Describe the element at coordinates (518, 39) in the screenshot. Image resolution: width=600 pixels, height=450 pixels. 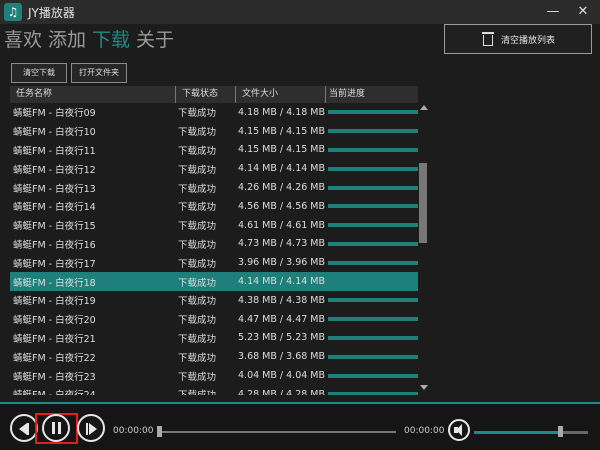
I see `clear-playlist-button: 清空播放列表` at that location.